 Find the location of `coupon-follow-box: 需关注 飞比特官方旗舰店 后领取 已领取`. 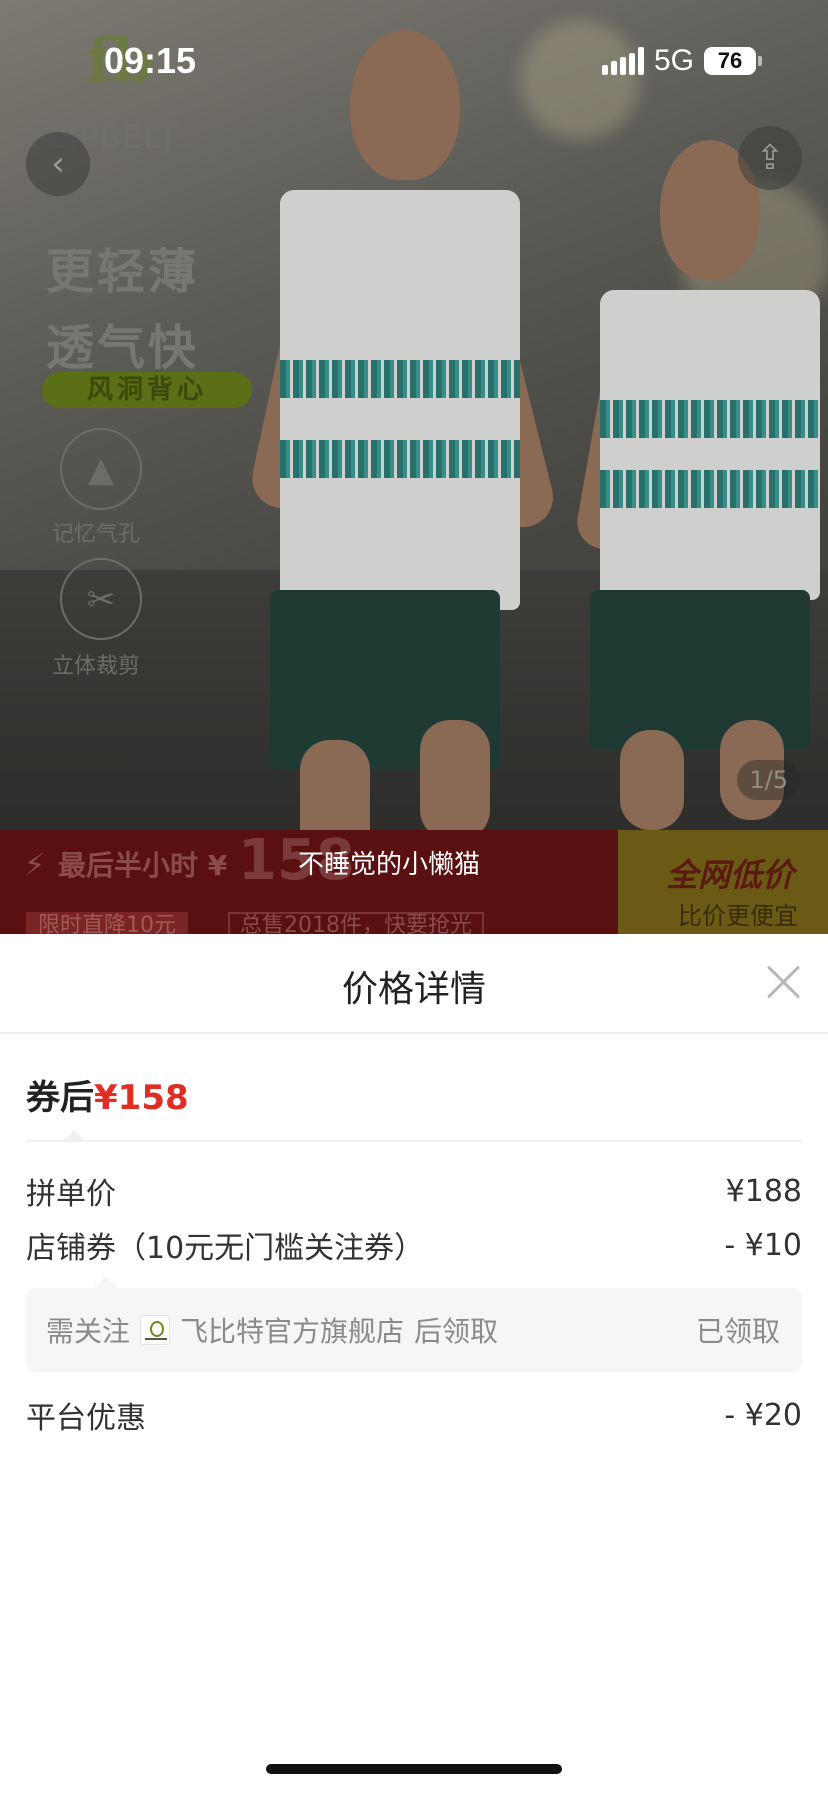

coupon-follow-box: 需关注 飞比特官方旗舰店 后领取 已领取 is located at coordinates (414, 1324).